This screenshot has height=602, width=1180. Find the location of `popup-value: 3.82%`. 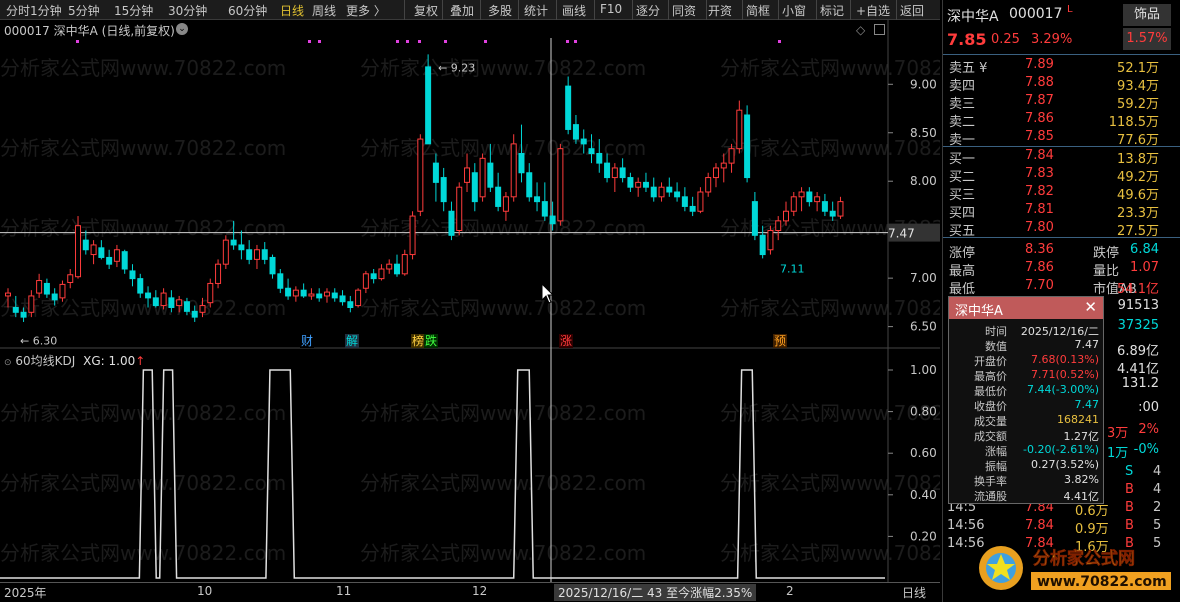

popup-value: 3.82% is located at coordinates (1081, 479).